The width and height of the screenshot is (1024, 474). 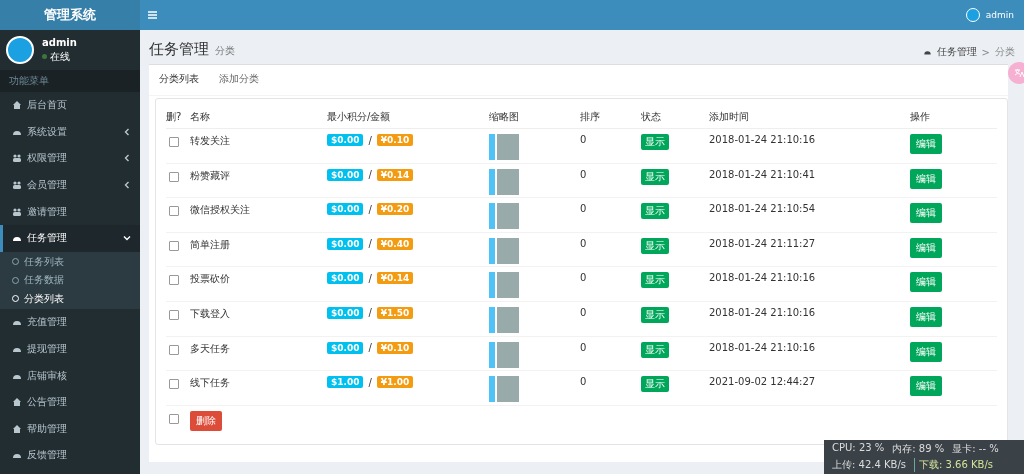 I want to click on sidebar-item: 邀请管理, so click(x=70, y=211).